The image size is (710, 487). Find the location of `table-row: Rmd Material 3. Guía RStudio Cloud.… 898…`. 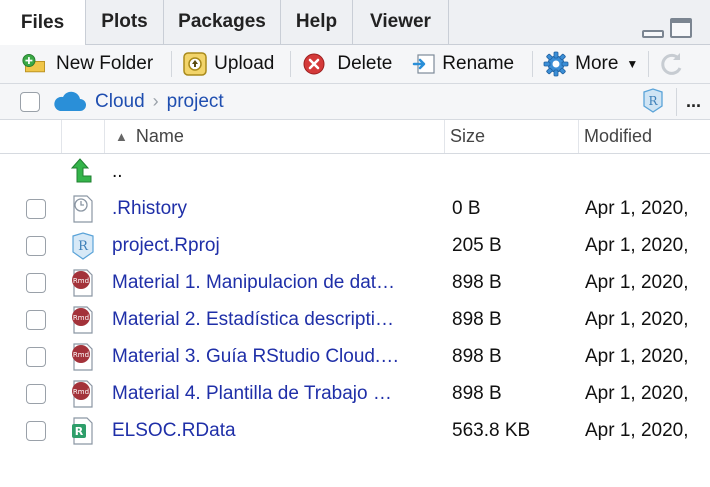

table-row: Rmd Material 3. Guía RStudio Cloud.… 898… is located at coordinates (355, 356).